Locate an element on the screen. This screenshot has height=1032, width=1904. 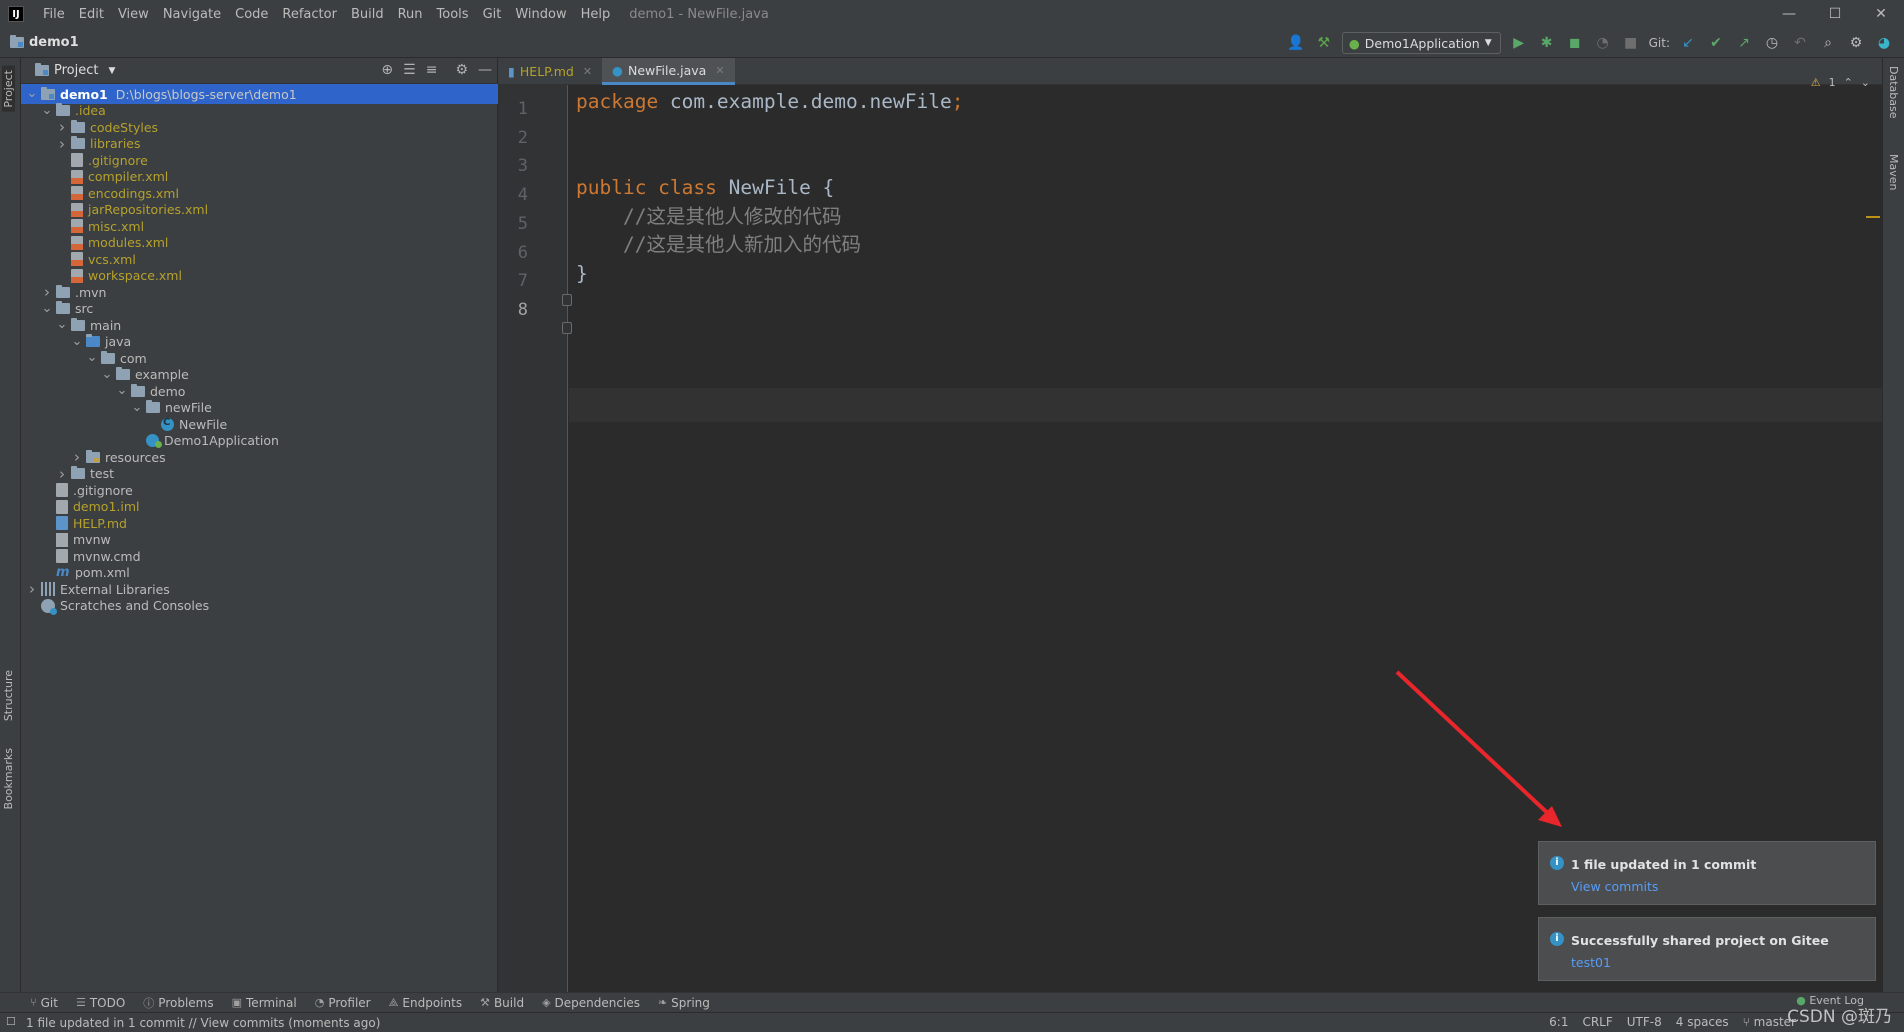
history-icon: ◷ is located at coordinates (1772, 43).